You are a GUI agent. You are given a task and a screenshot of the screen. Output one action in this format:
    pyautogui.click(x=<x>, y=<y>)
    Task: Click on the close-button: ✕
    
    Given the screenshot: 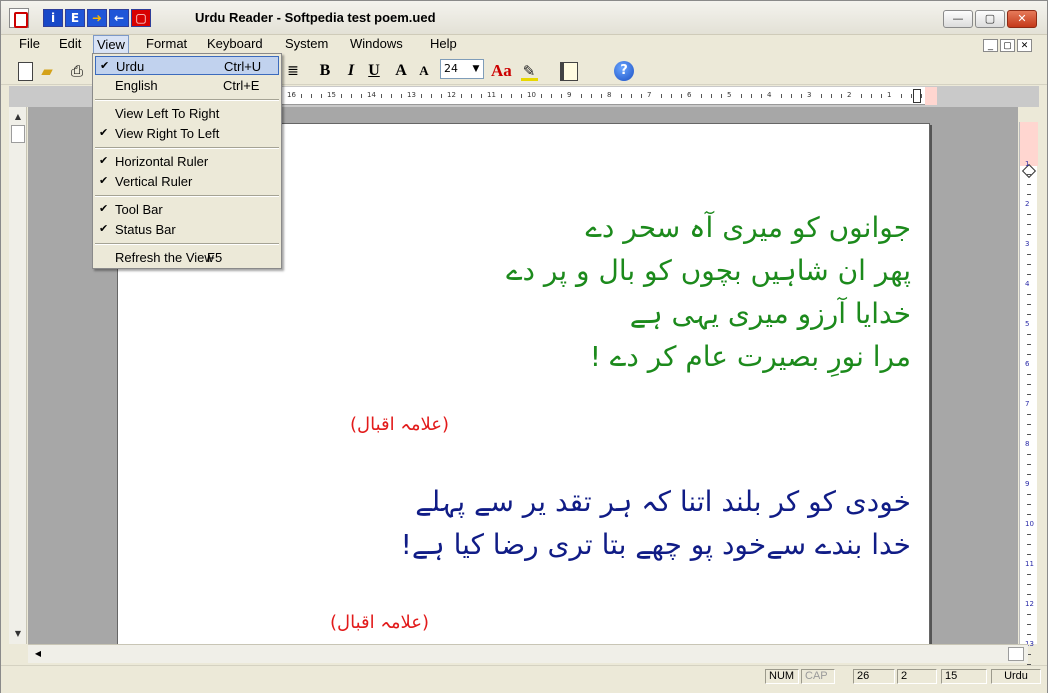 What is the action you would take?
    pyautogui.click(x=1022, y=19)
    